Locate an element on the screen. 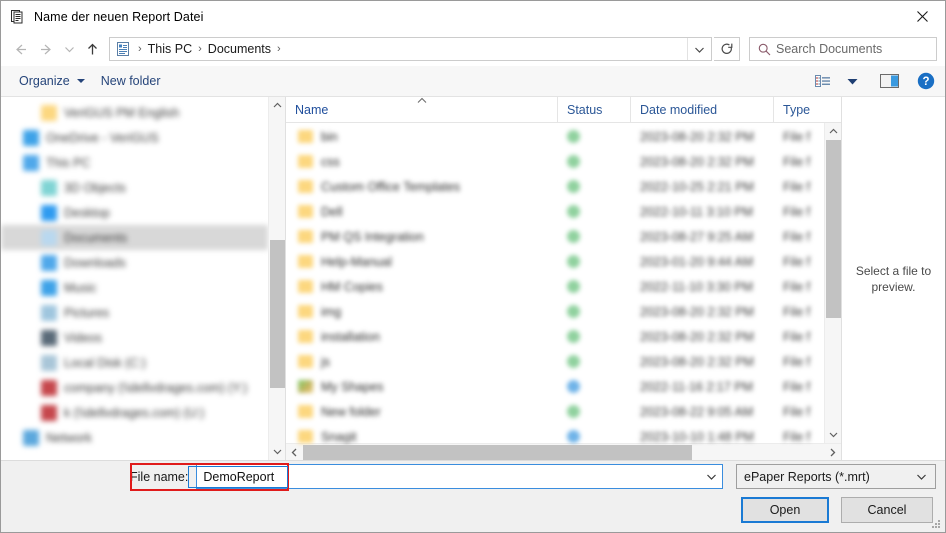 This screenshot has width=946, height=533. search-input: Search Documents is located at coordinates (829, 49).